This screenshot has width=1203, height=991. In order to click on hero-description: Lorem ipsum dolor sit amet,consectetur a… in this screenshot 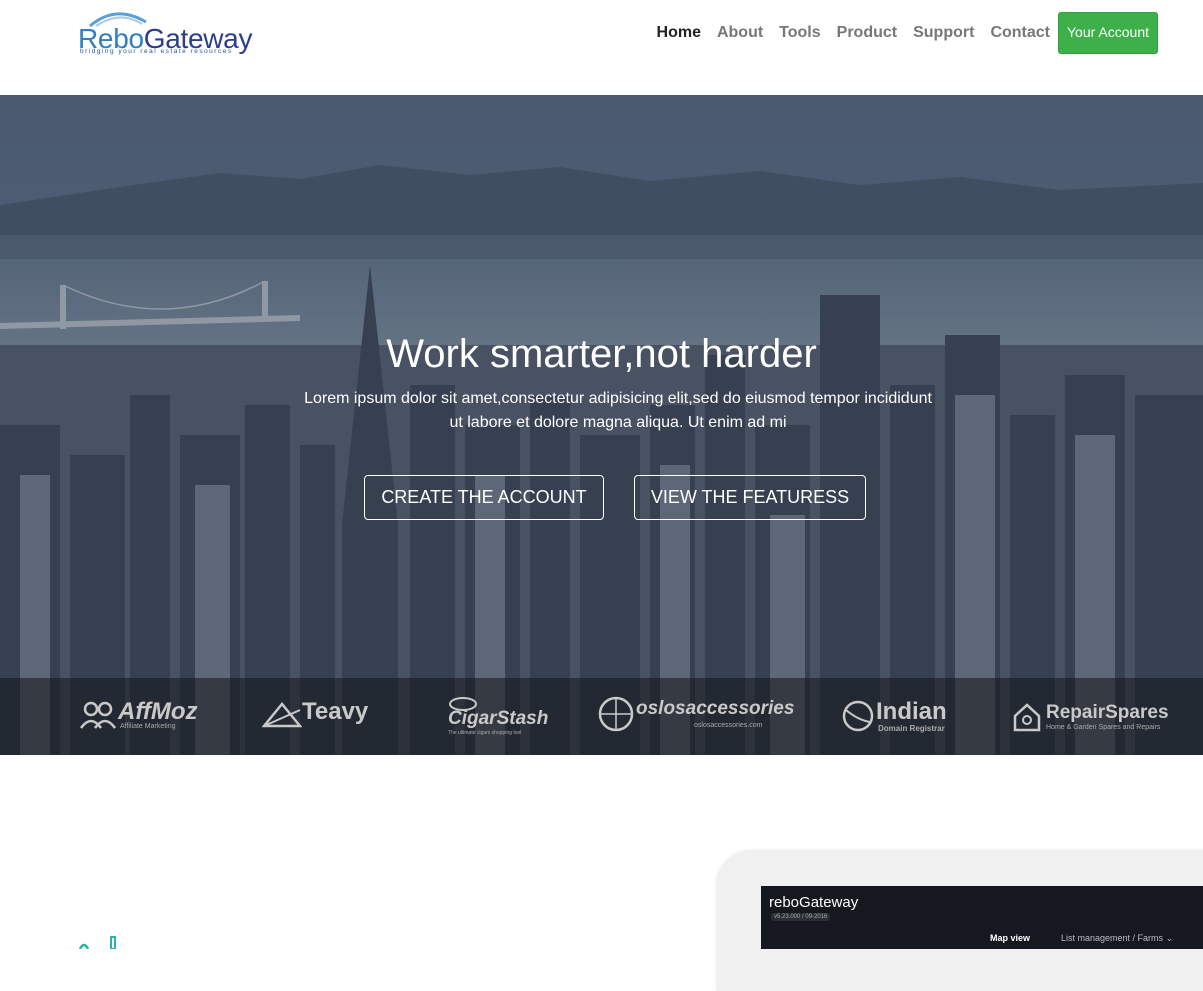, I will do `click(618, 411)`.